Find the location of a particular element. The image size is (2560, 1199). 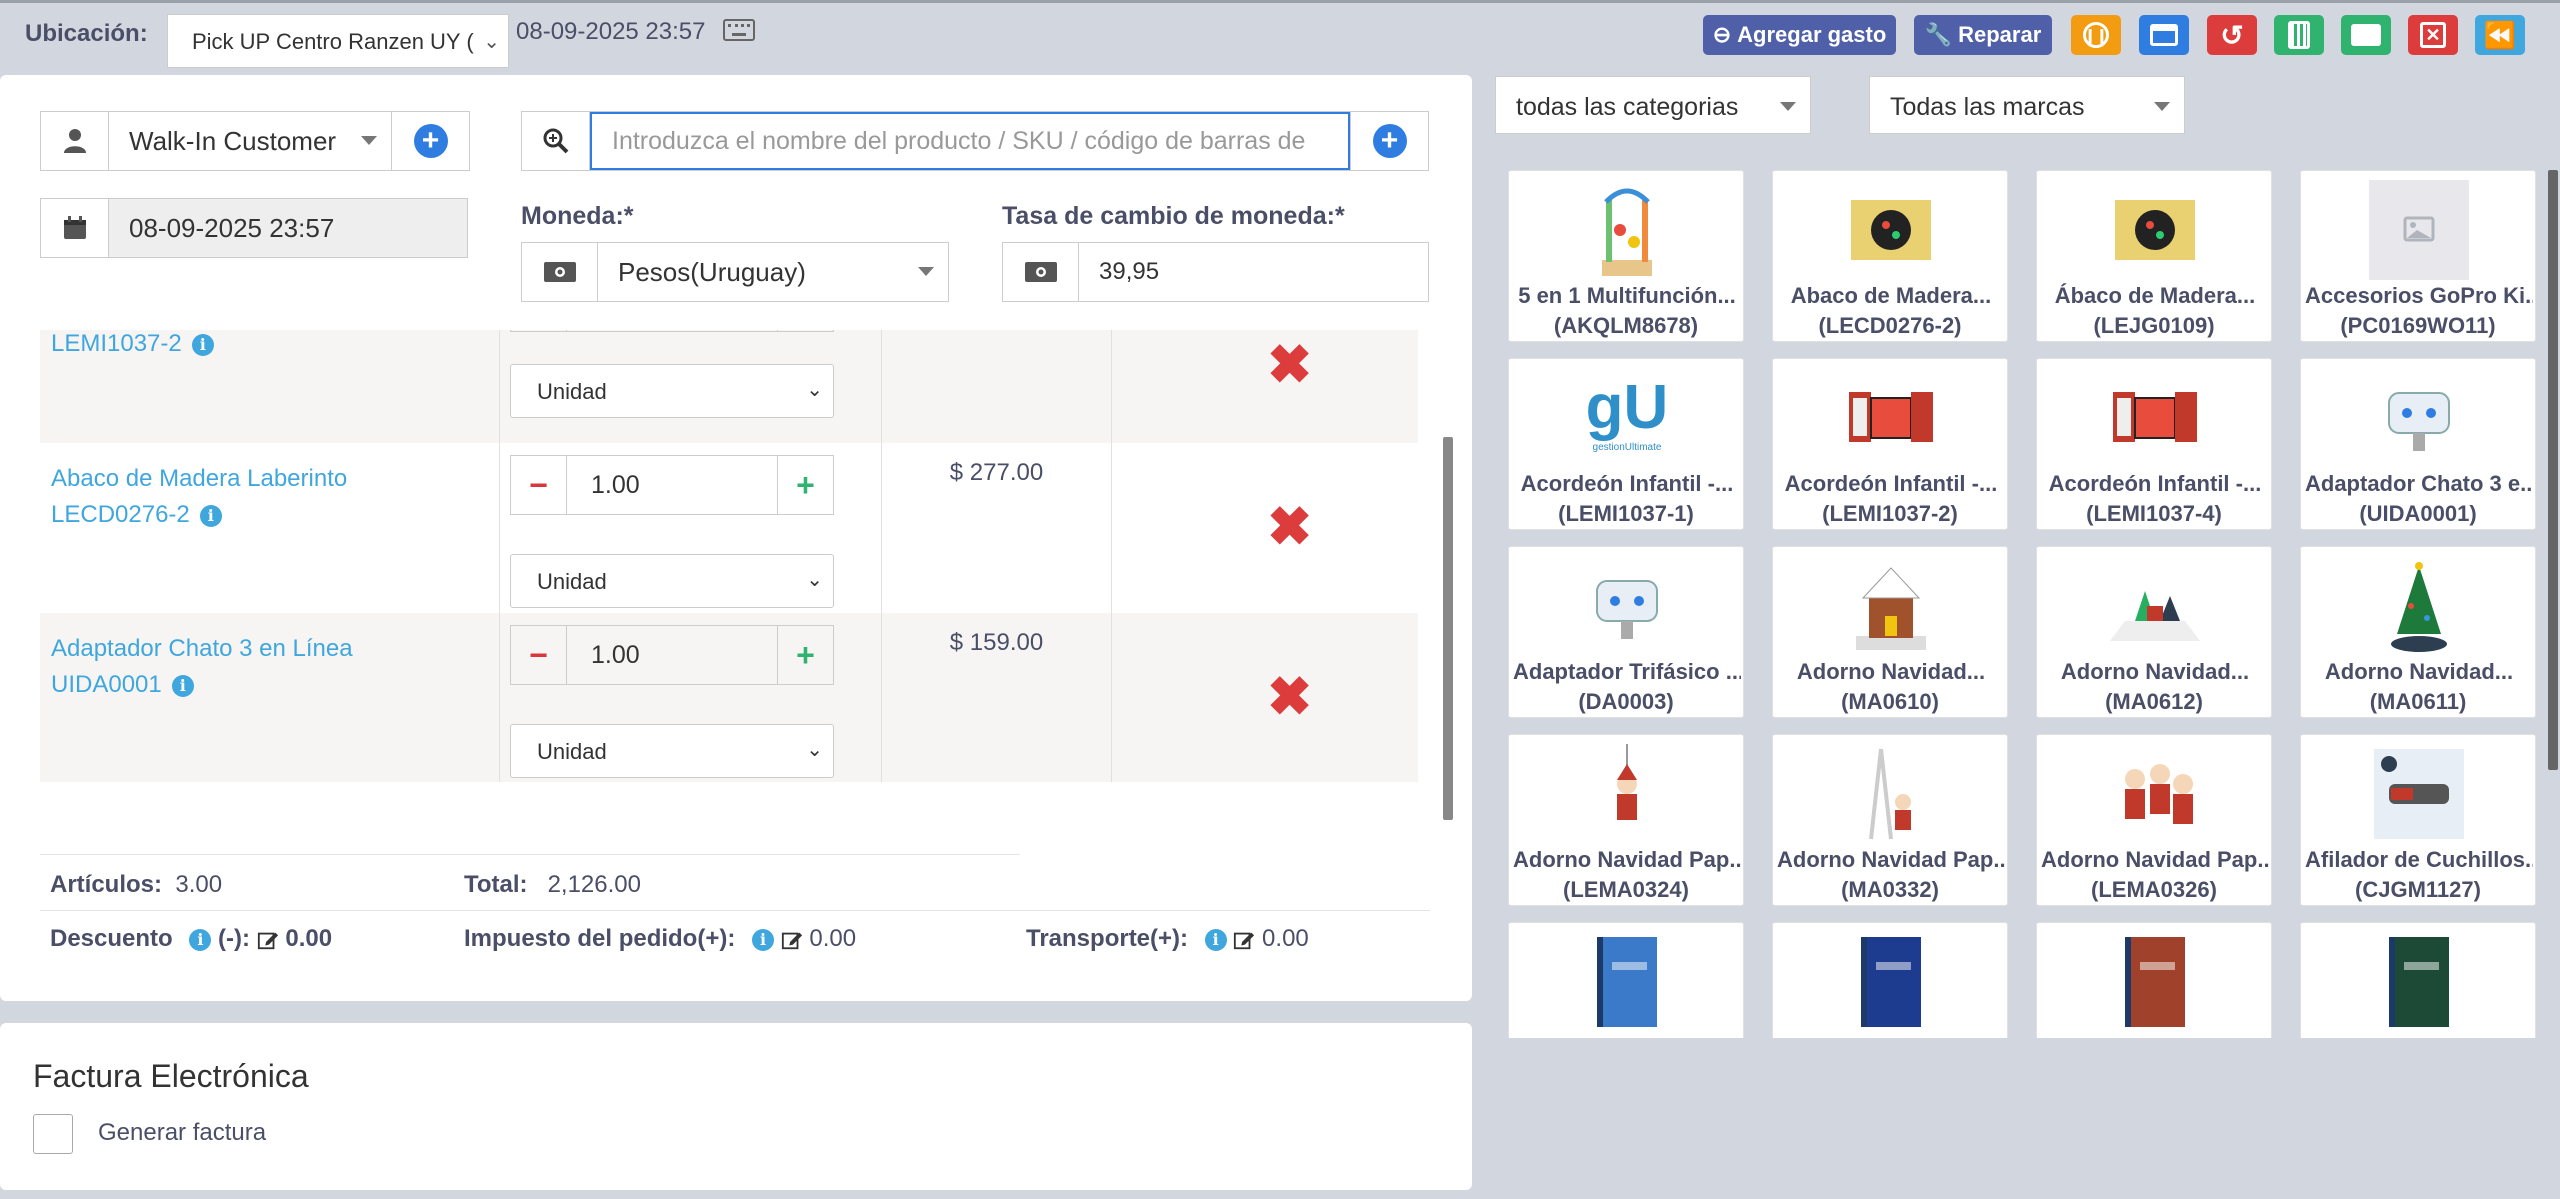

notebook-icon is located at coordinates (1627, 982).